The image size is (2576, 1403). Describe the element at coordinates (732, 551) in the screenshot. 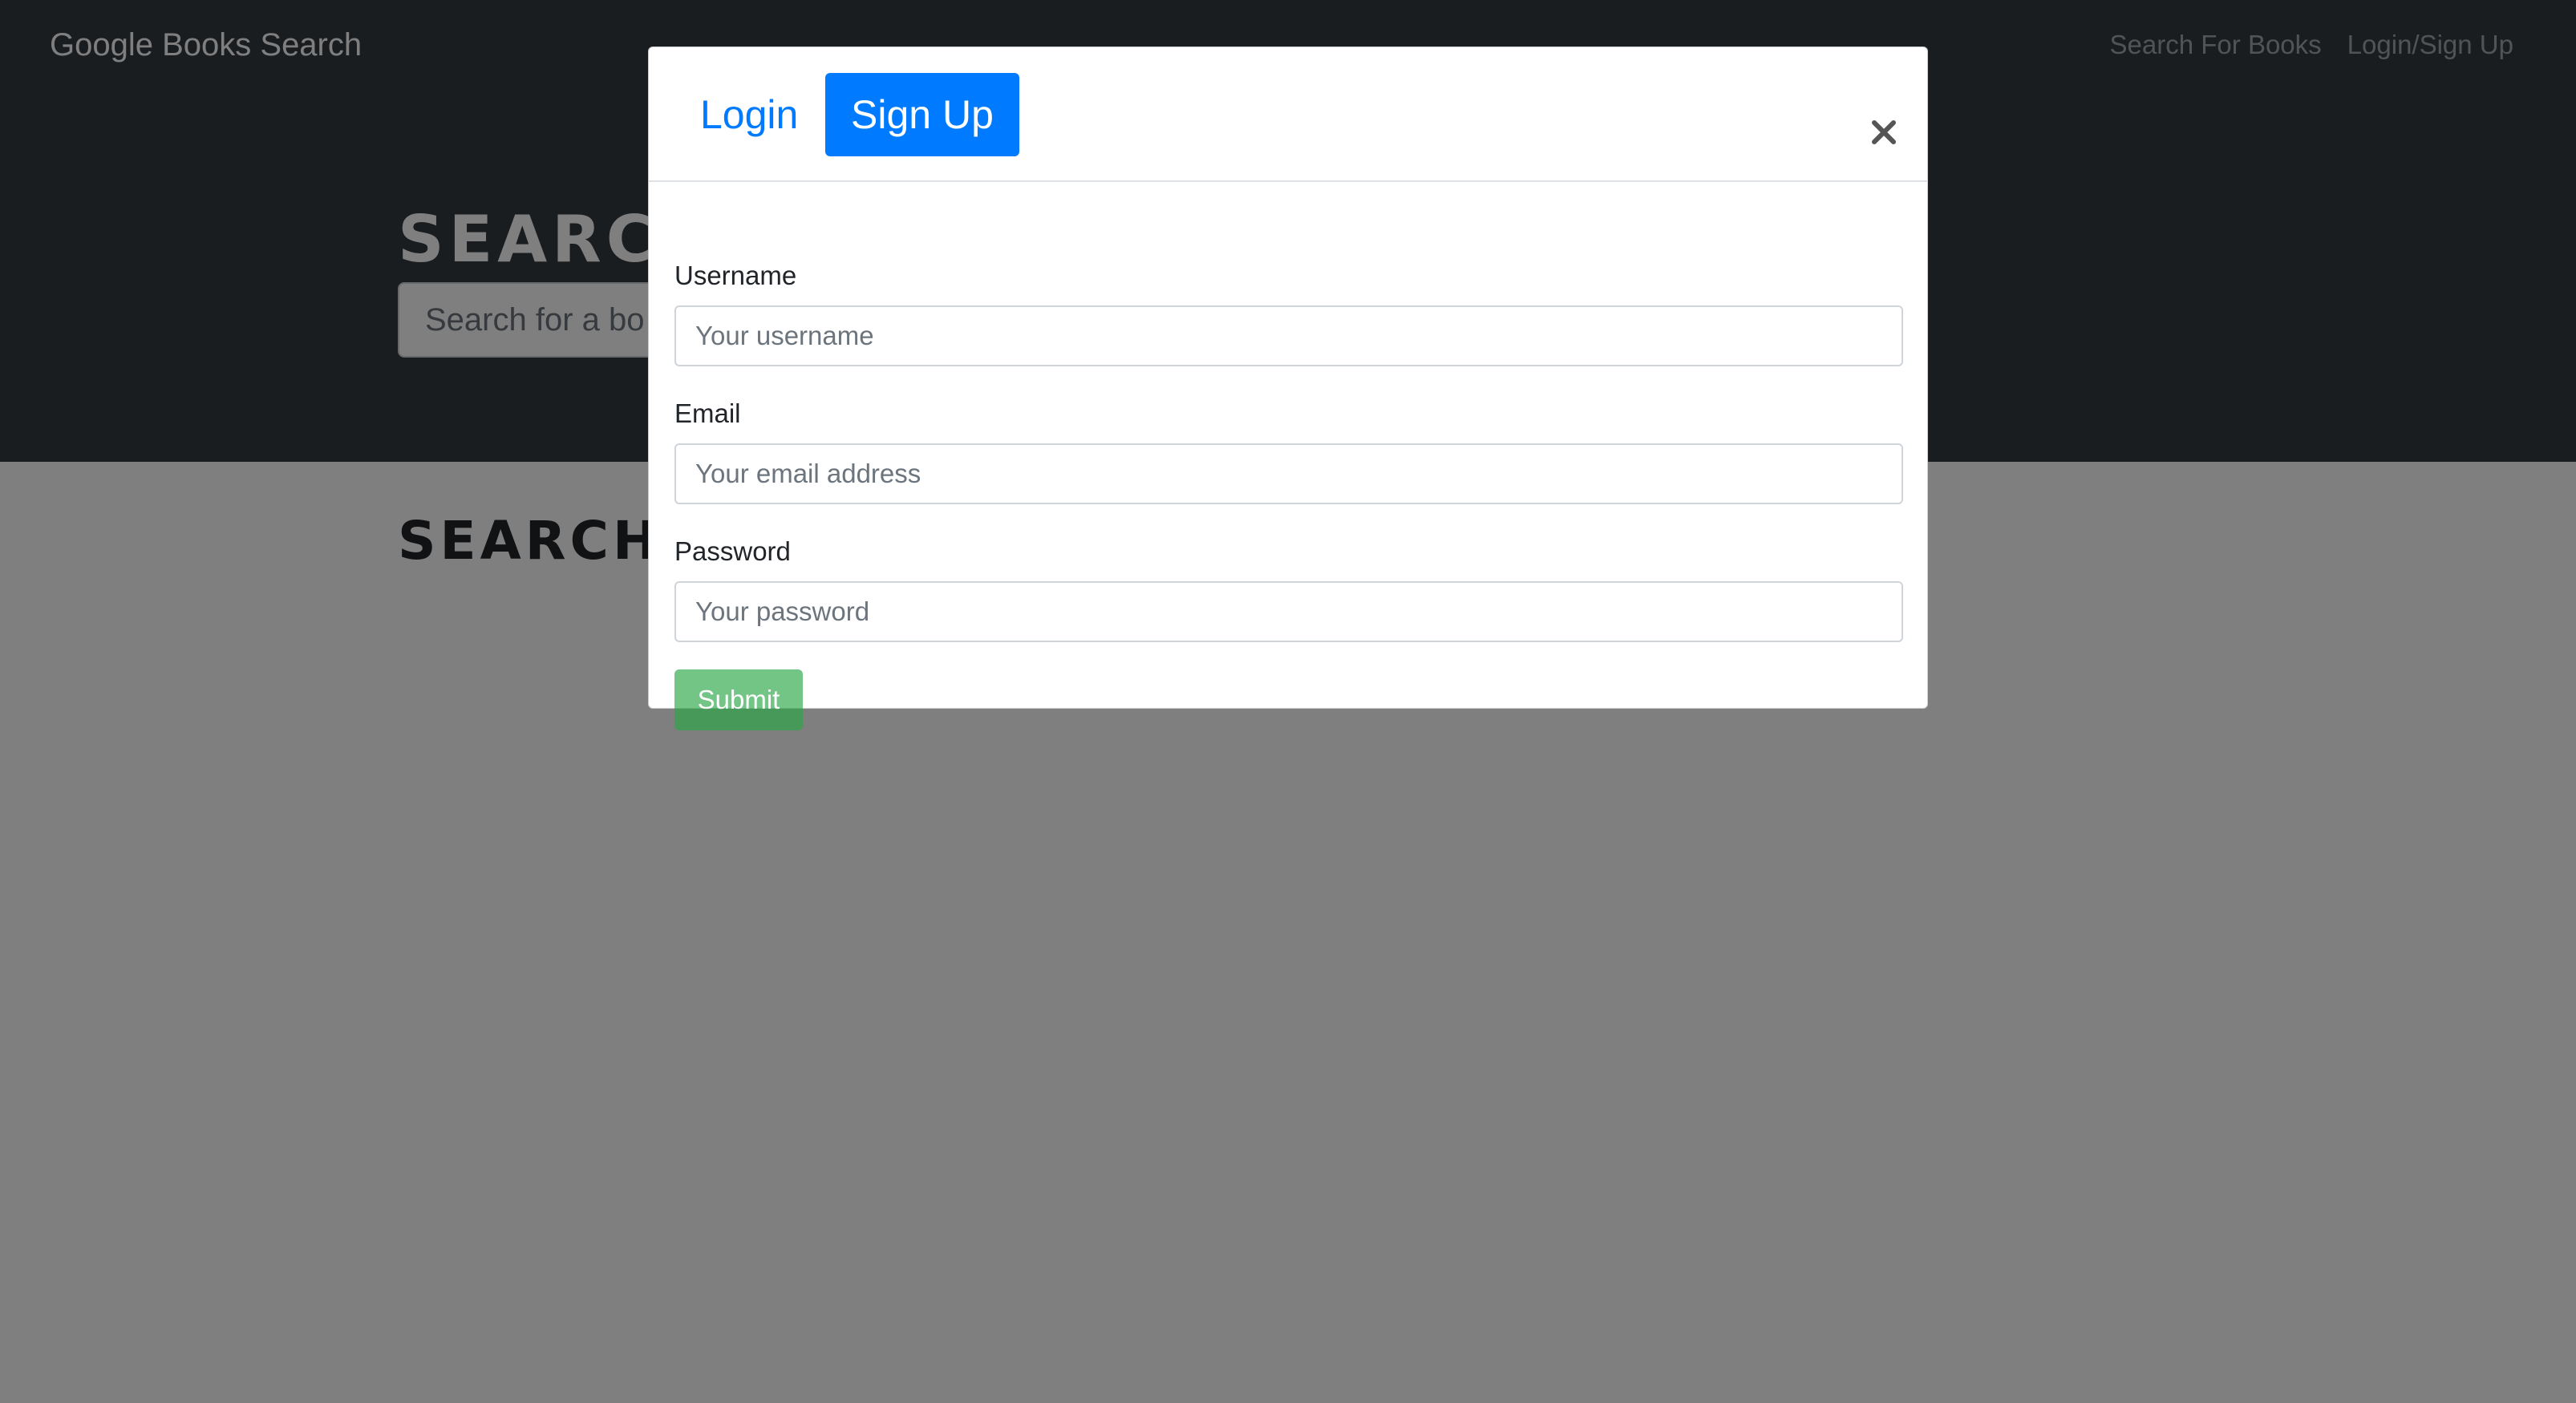

I see `password-label: Password` at that location.